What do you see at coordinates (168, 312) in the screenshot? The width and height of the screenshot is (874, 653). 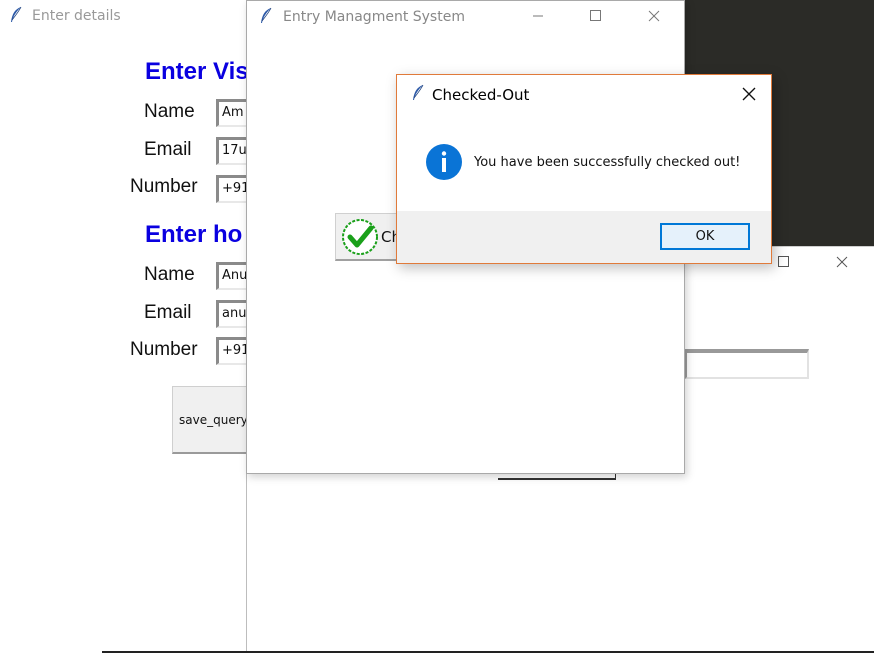 I see `host-email-label: Email` at bounding box center [168, 312].